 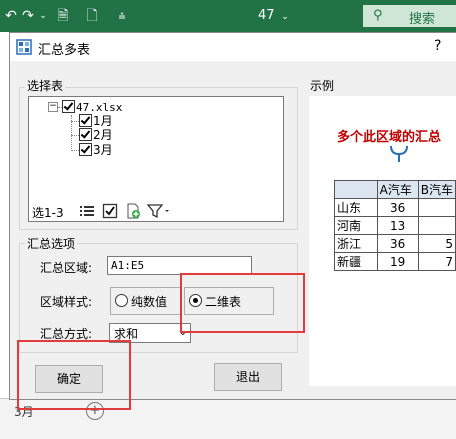 I want to click on sheet-name: 2月, so click(x=103, y=135).